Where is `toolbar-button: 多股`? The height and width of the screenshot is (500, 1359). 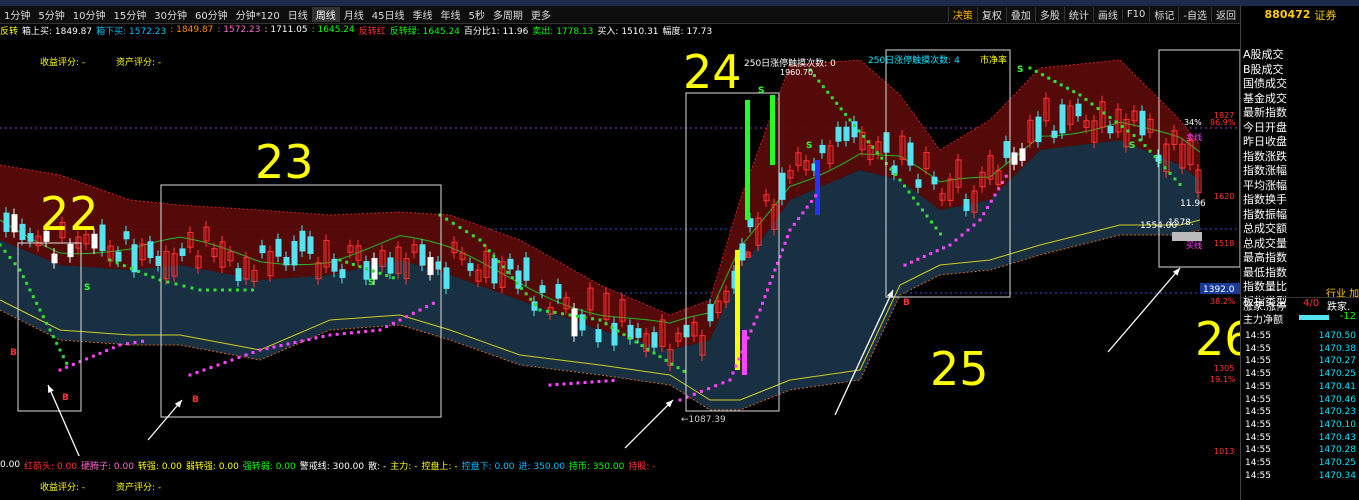 toolbar-button: 多股 is located at coordinates (1049, 14).